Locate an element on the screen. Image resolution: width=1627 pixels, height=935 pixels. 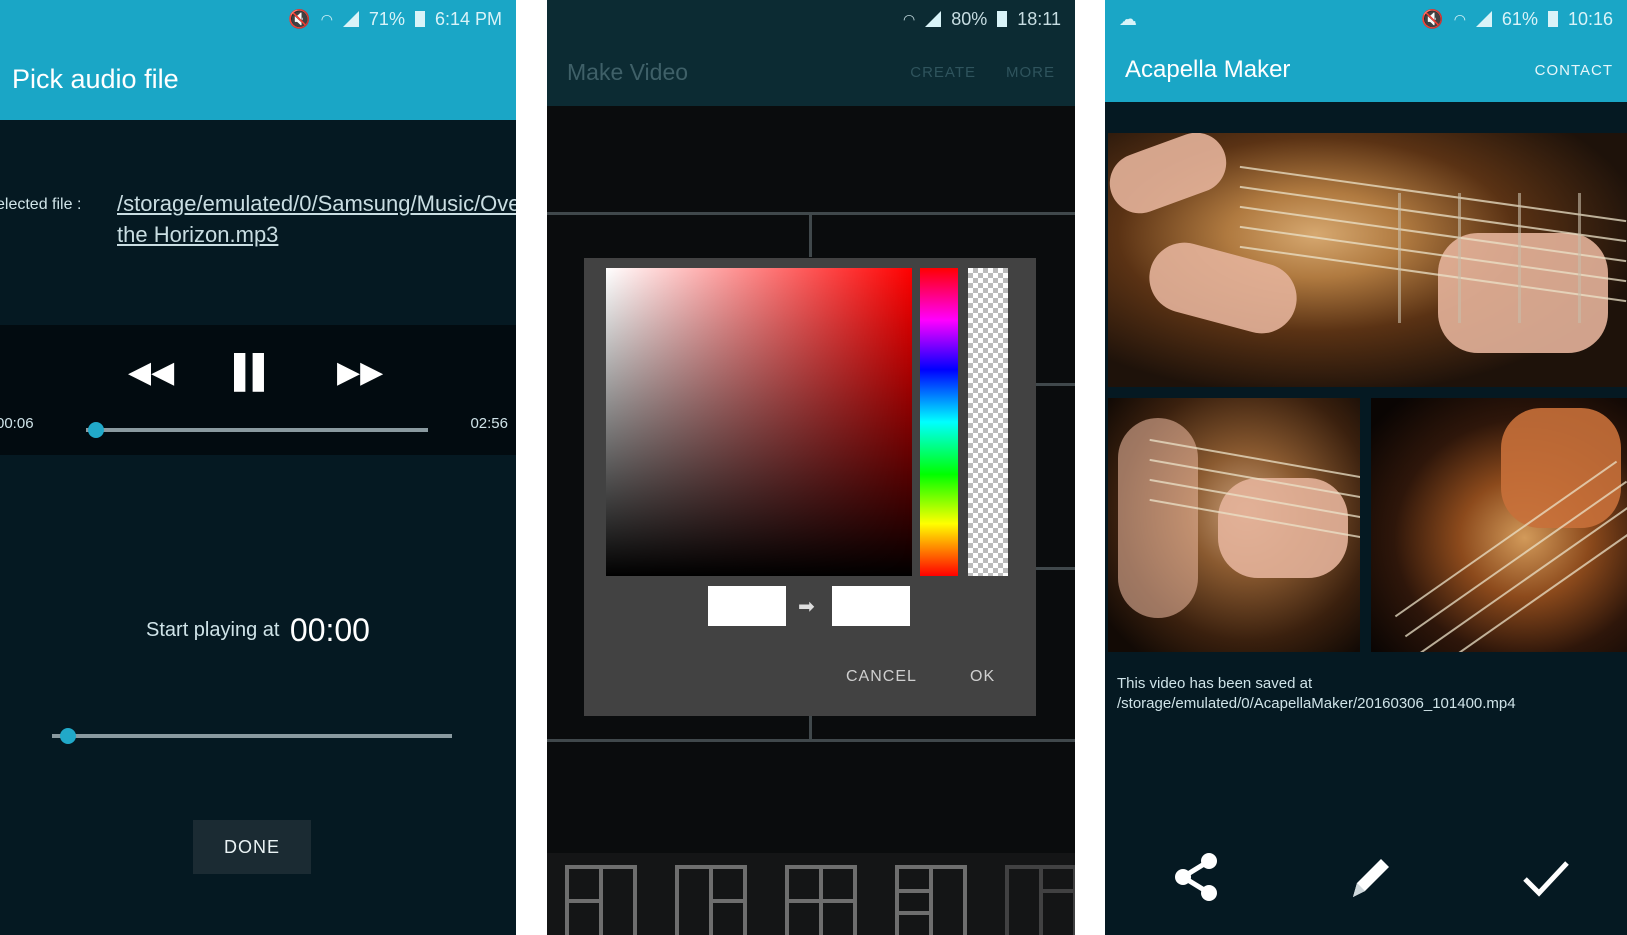
start-position: Start playing at 00:00 is located at coordinates (258, 630).